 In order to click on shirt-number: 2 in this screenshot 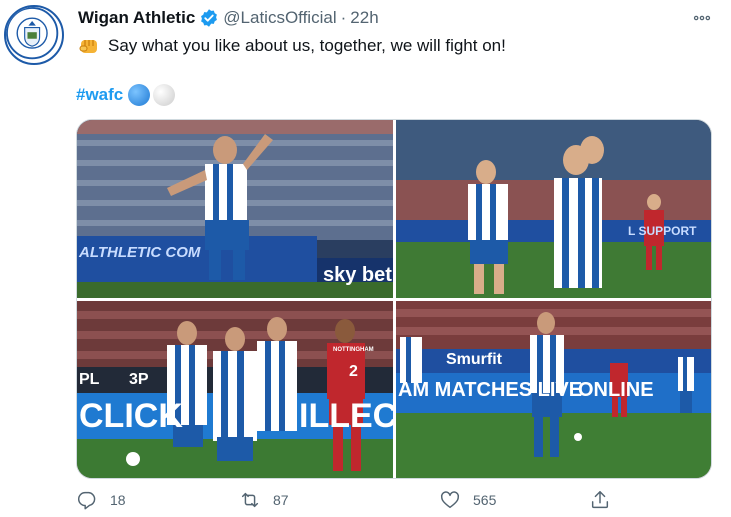, I will do `click(353, 371)`.